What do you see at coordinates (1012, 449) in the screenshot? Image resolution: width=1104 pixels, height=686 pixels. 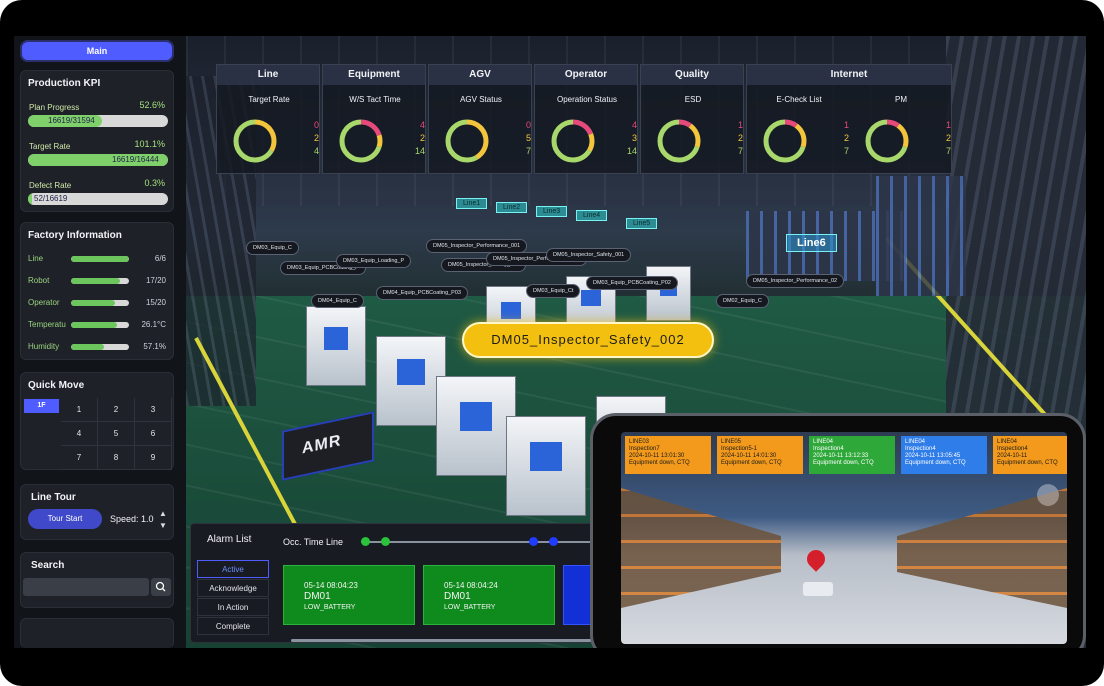 I see `notification-detail: Inspection4` at bounding box center [1012, 449].